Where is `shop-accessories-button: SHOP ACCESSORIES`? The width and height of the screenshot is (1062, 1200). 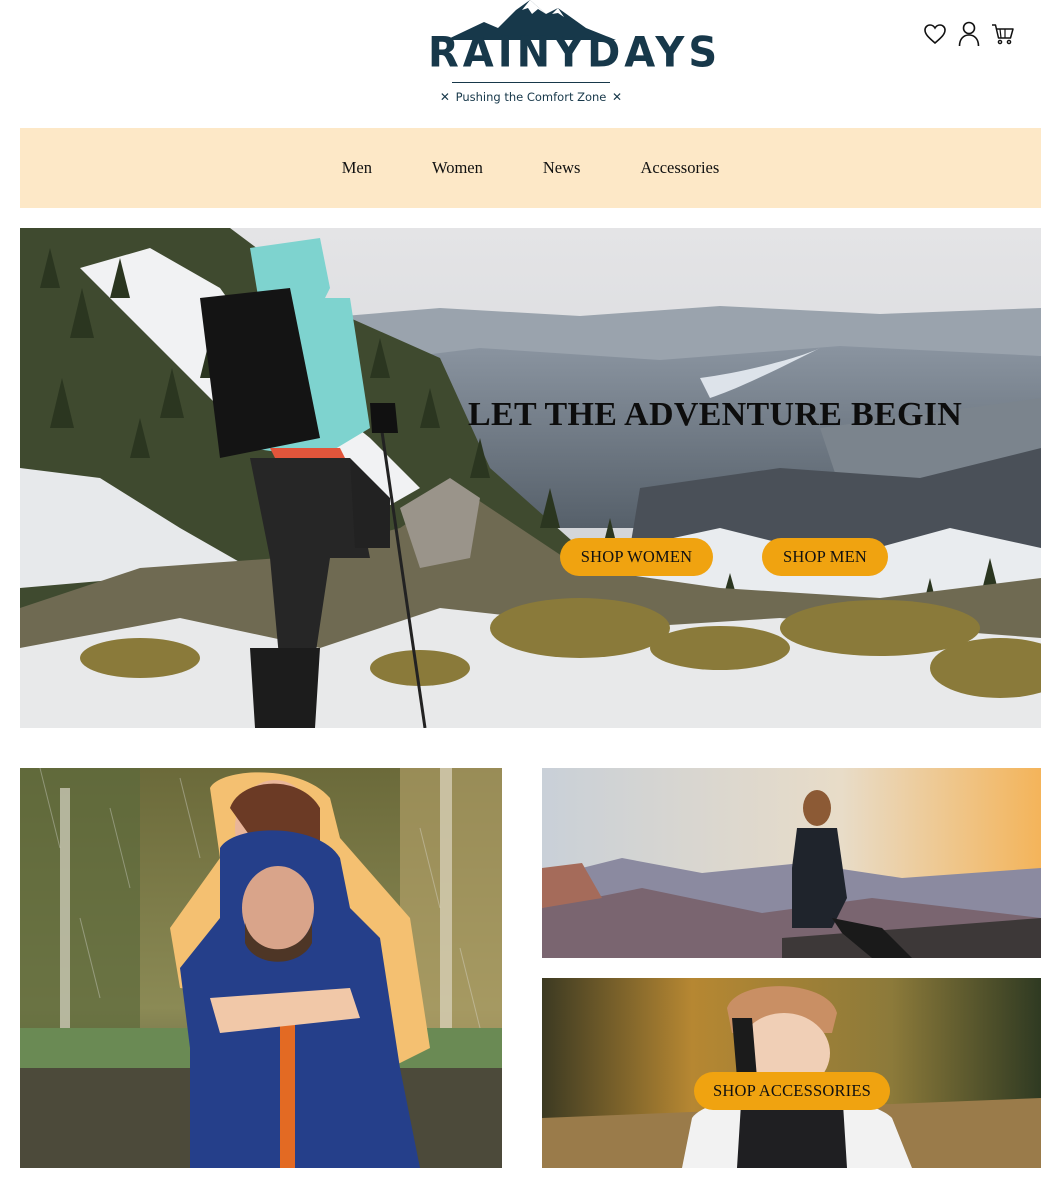 shop-accessories-button: SHOP ACCESSORIES is located at coordinates (792, 1091).